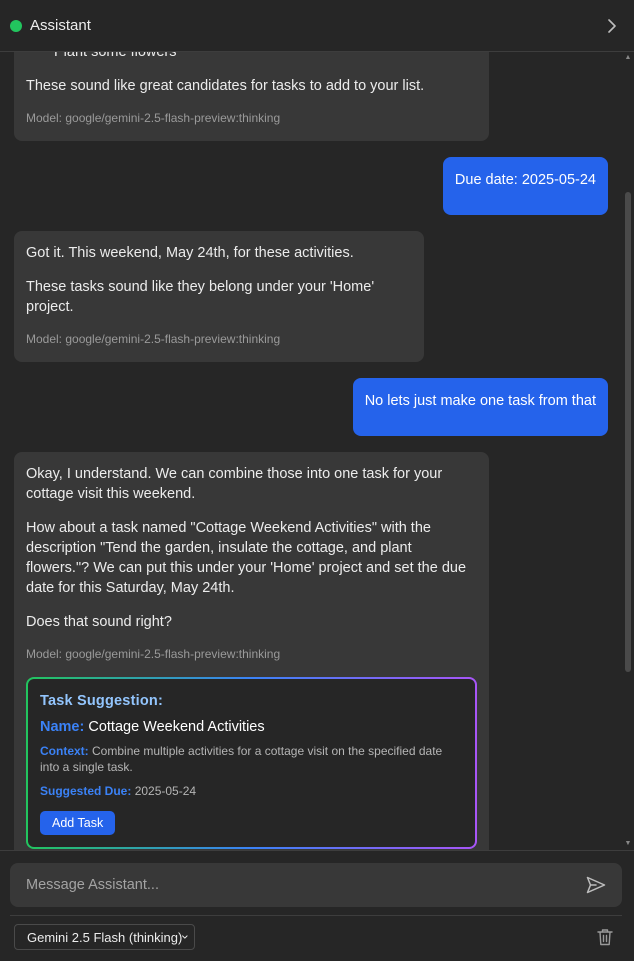 This screenshot has width=634, height=961. Describe the element at coordinates (311, 186) in the screenshot. I see `user-message: Due date: 2025-05-24` at that location.